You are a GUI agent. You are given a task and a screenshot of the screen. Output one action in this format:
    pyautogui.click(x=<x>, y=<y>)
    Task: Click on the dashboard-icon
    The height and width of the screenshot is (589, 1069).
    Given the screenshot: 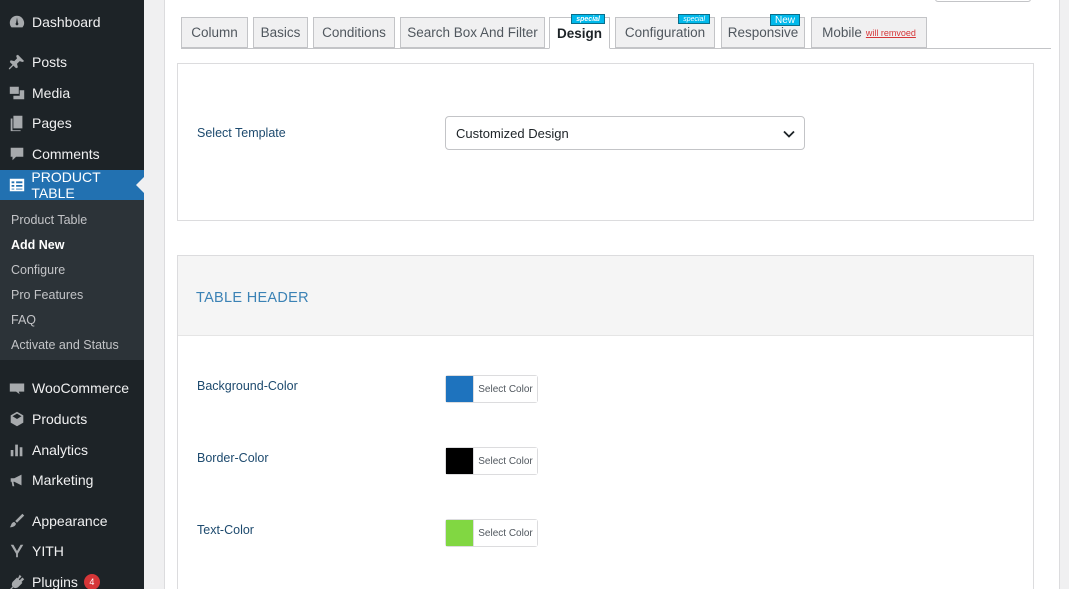 What is the action you would take?
    pyautogui.click(x=17, y=22)
    